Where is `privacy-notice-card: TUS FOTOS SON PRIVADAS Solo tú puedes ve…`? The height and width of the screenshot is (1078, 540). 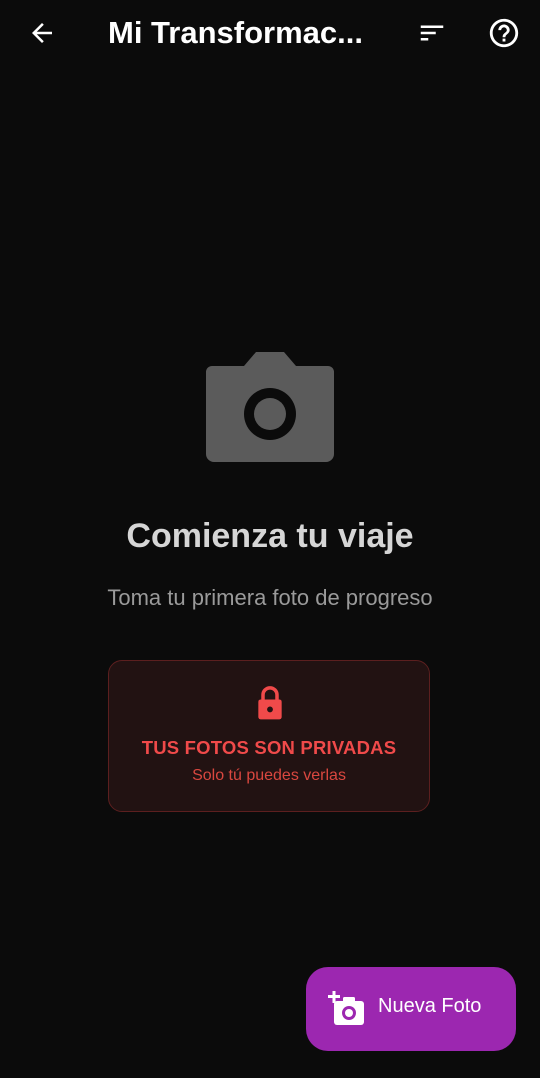 privacy-notice-card: TUS FOTOS SON PRIVADAS Solo tú puedes ve… is located at coordinates (269, 736).